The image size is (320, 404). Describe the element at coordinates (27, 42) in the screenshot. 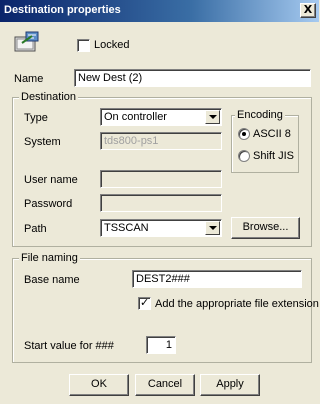

I see `destination-icon` at that location.